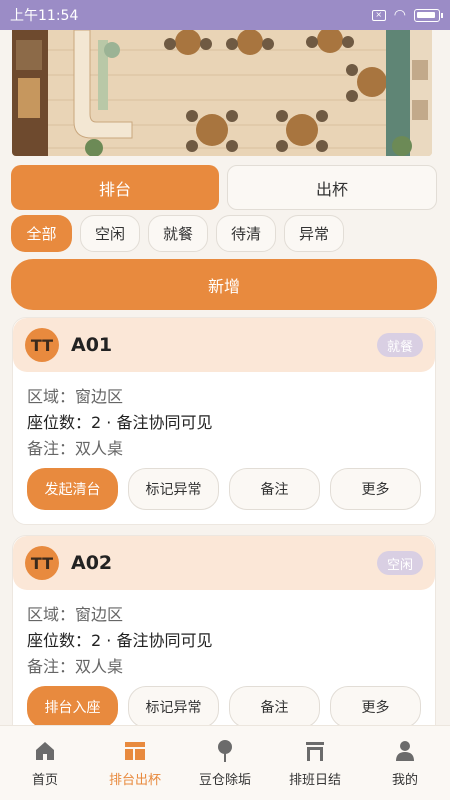  Describe the element at coordinates (378, 15) in the screenshot. I see `sim-icon: ×` at that location.